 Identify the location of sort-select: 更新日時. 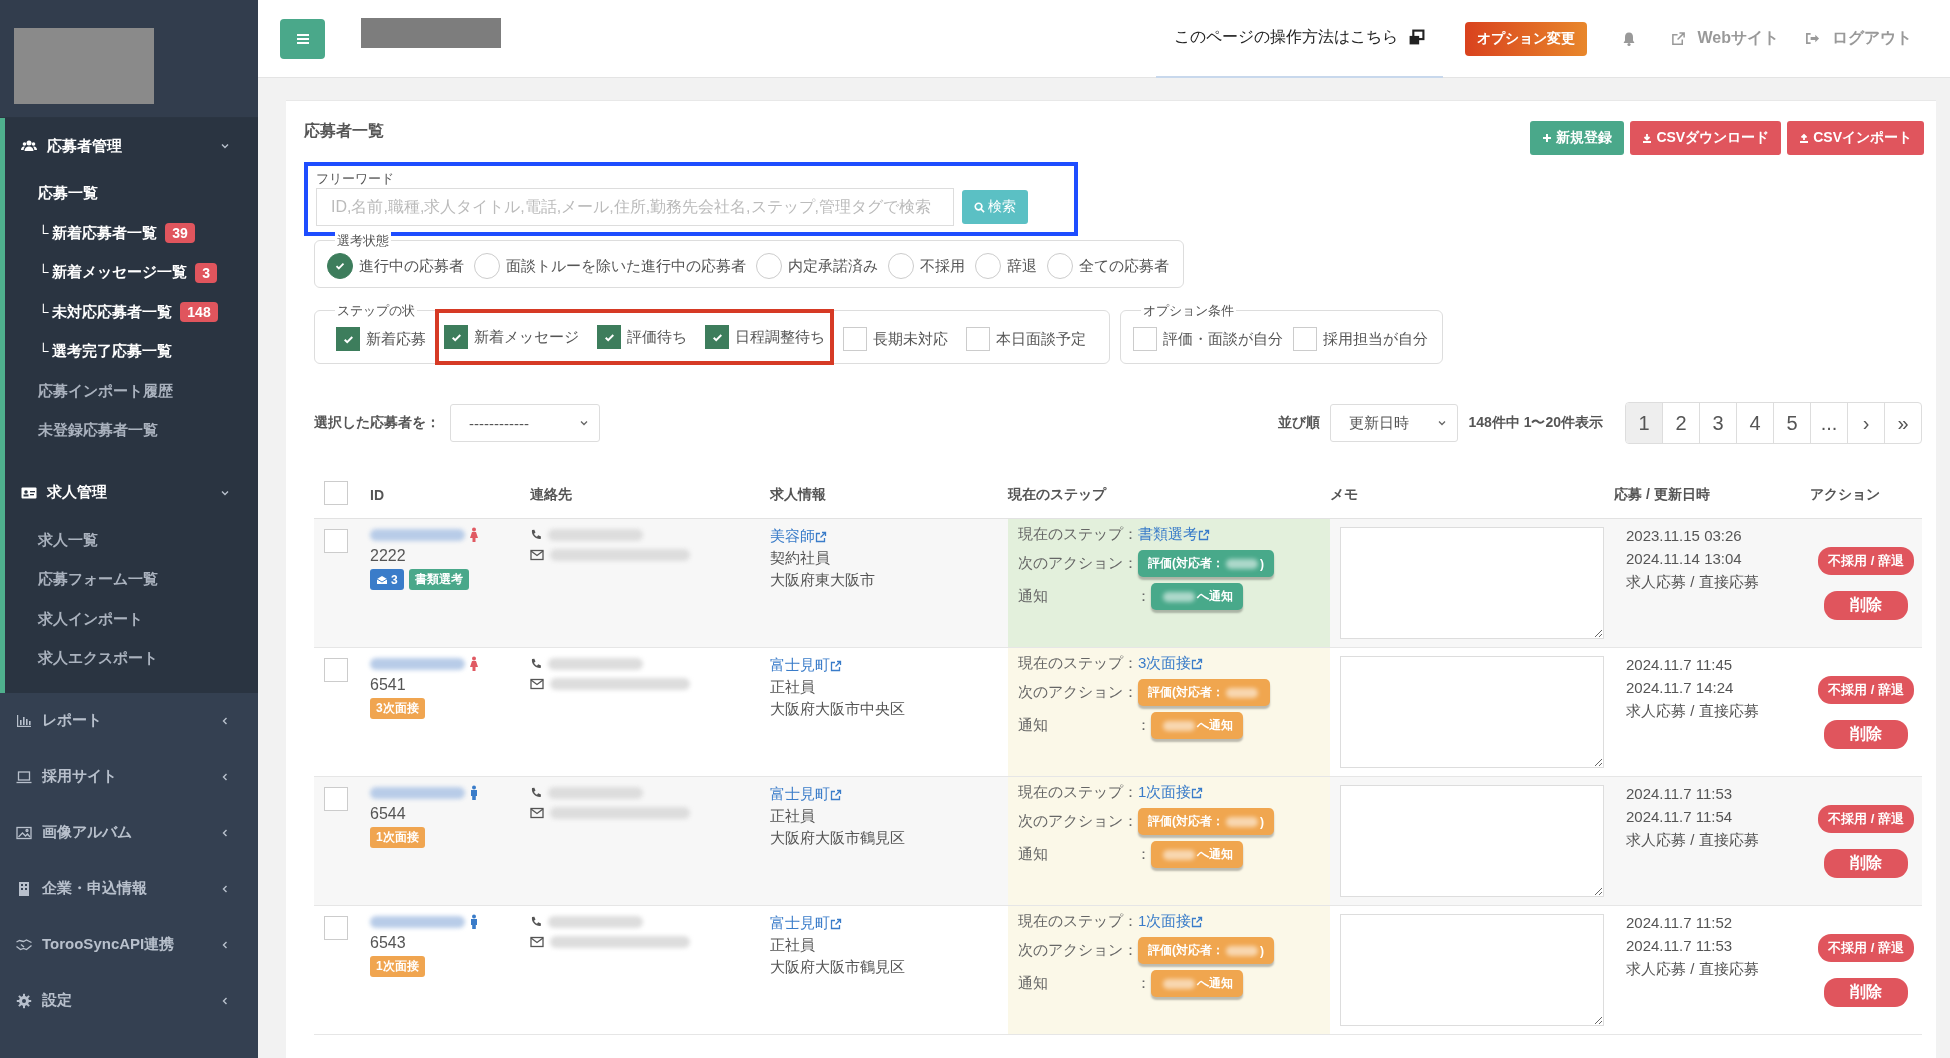
(1394, 423).